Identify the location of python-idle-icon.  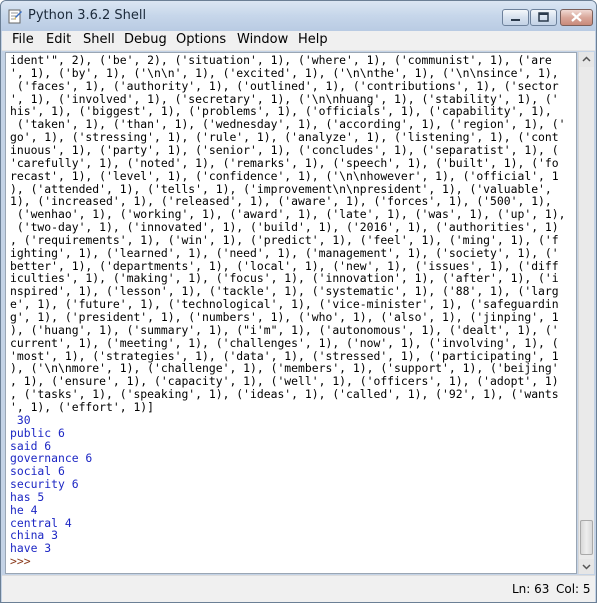
(15, 16).